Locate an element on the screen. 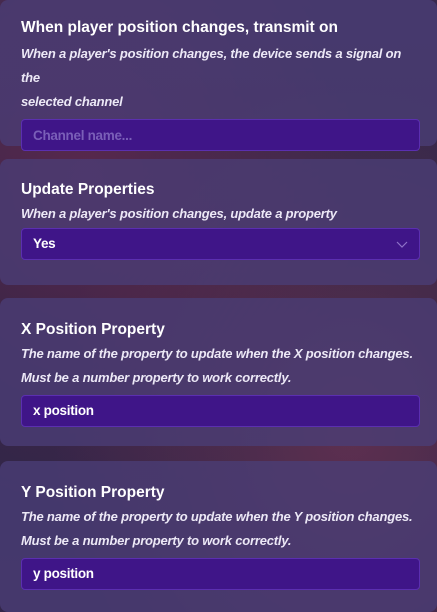 This screenshot has width=437, height=612. x-position-property-value: x position is located at coordinates (63, 410).